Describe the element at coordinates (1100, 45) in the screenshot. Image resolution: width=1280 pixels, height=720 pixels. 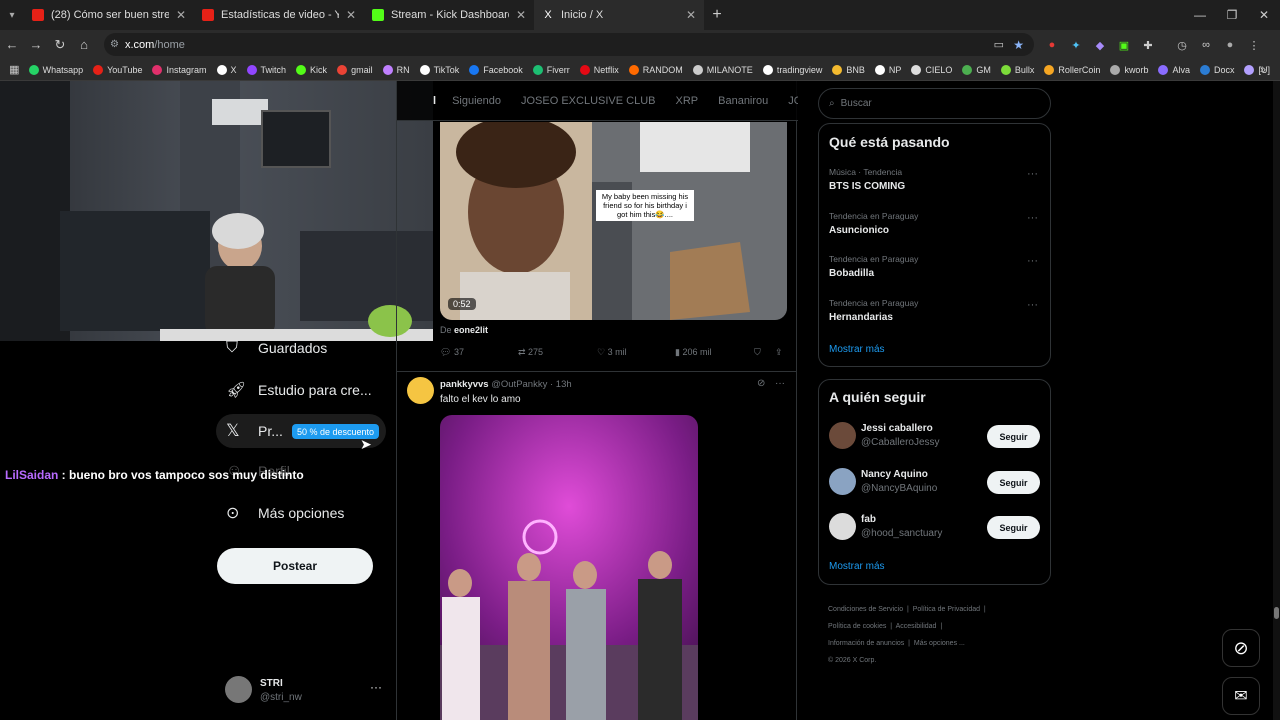
I see `purple-extension-icon: ◆` at that location.